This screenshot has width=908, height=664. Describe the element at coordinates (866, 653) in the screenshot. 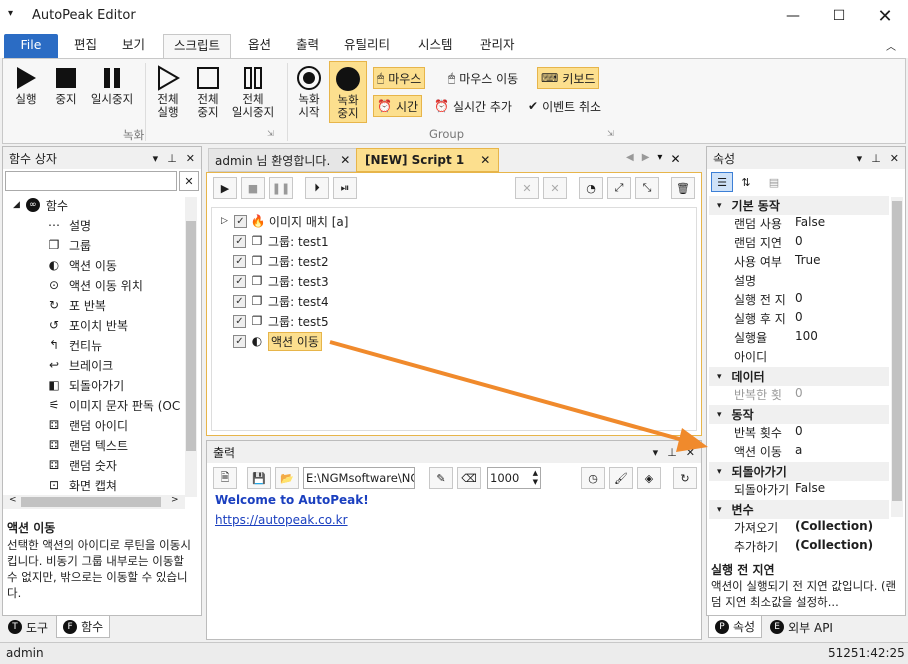

I see `status-time: 51251:42:25` at that location.